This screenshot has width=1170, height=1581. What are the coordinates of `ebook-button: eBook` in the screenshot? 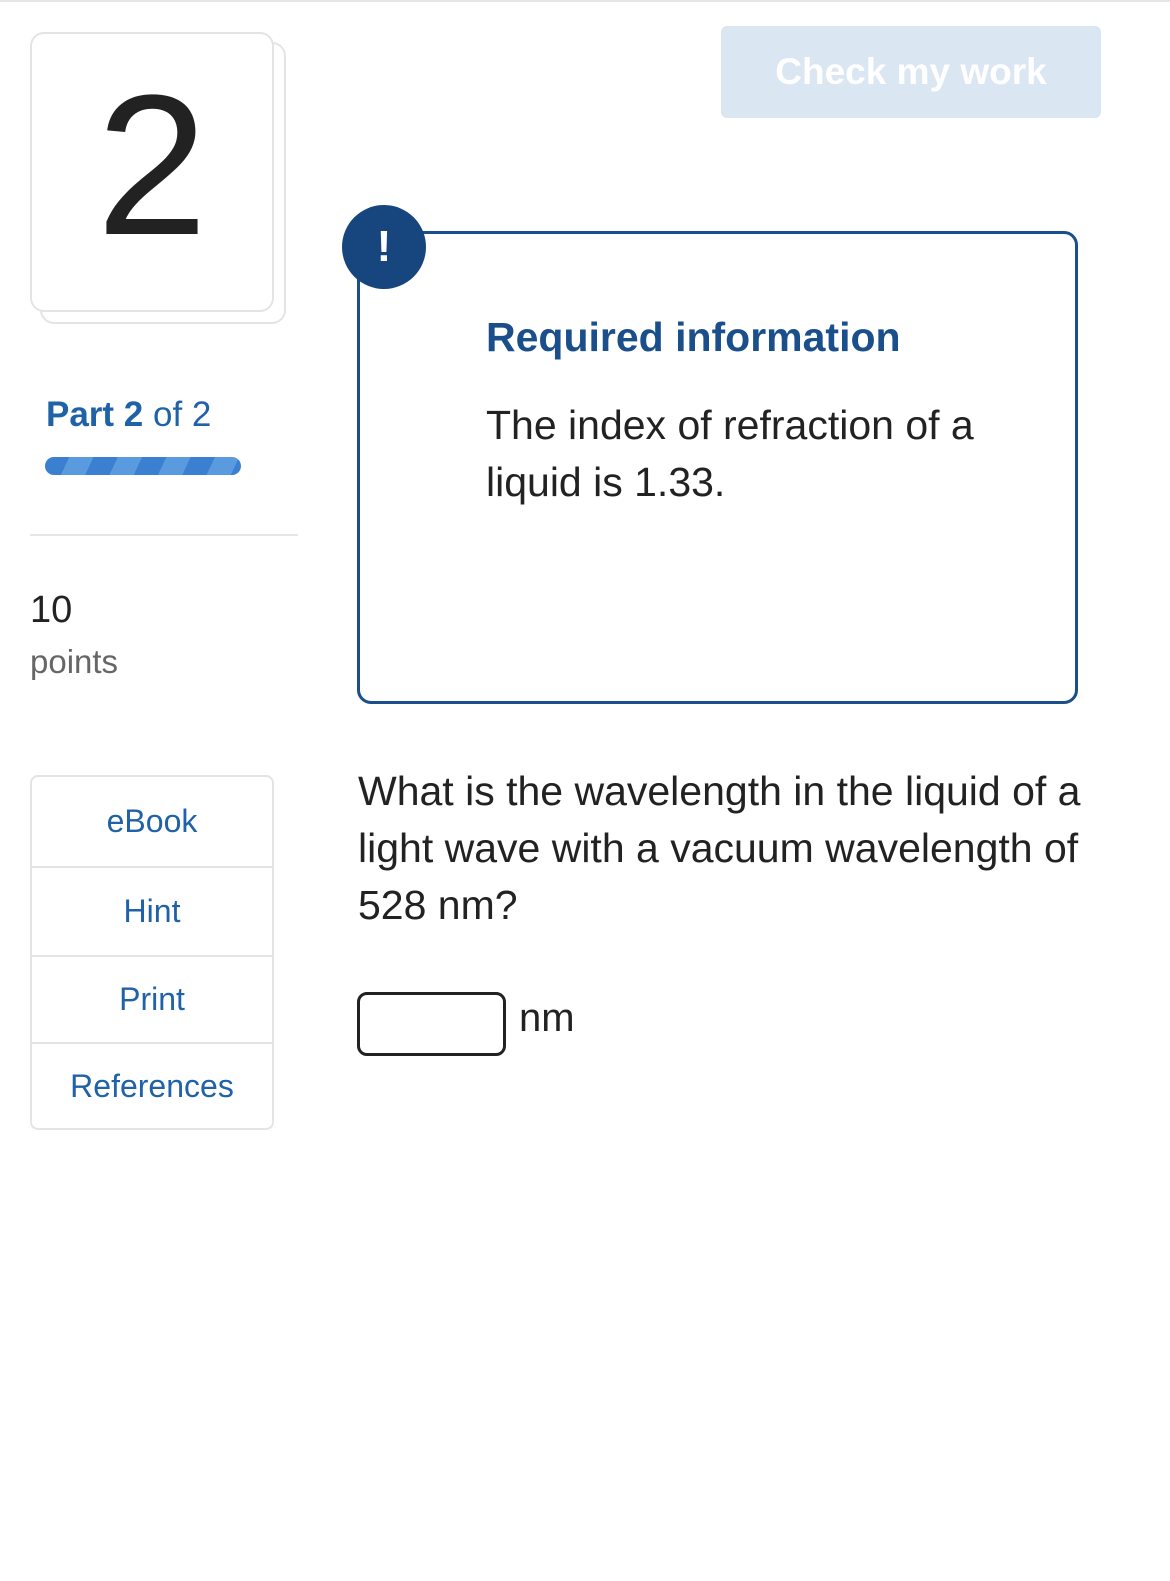 It's located at (152, 822).